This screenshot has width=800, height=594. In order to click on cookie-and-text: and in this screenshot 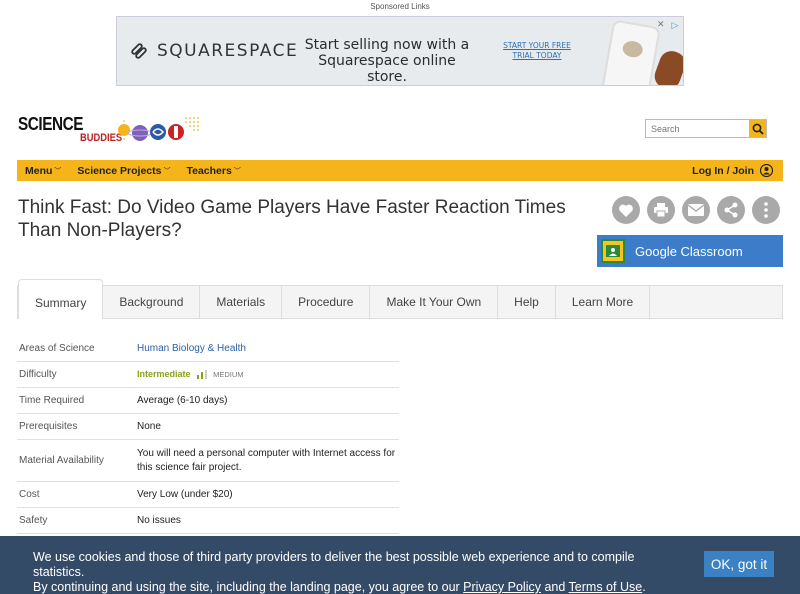, I will do `click(554, 587)`.